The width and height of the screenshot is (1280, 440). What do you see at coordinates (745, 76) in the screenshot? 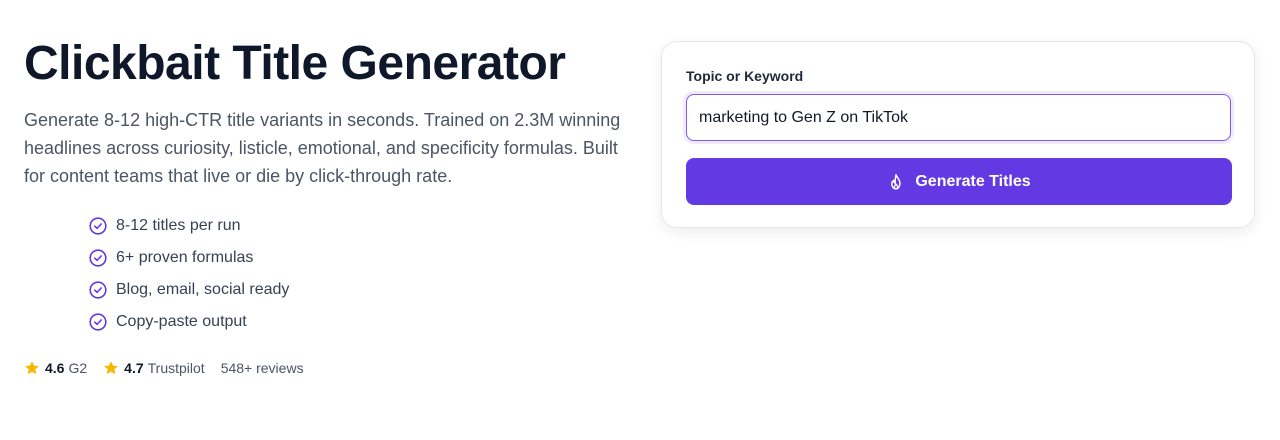
I see `topic-label: Topic or Keyword` at bounding box center [745, 76].